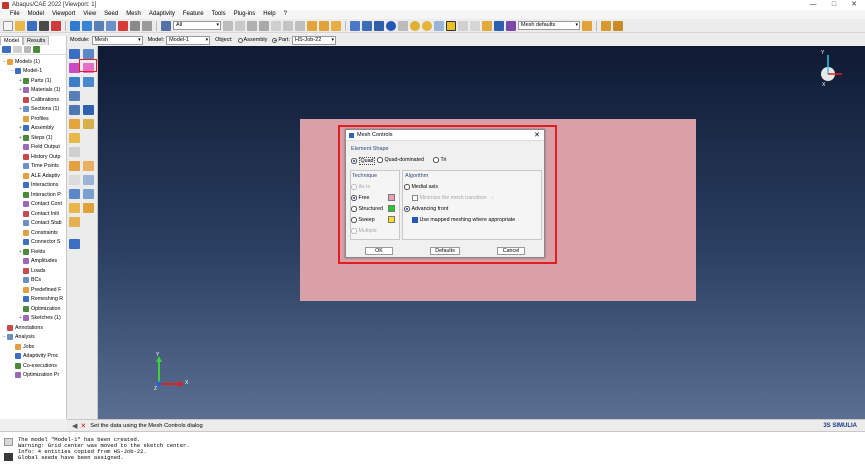  Describe the element at coordinates (33, 243) in the screenshot. I see `tree-item: Connector S` at that location.